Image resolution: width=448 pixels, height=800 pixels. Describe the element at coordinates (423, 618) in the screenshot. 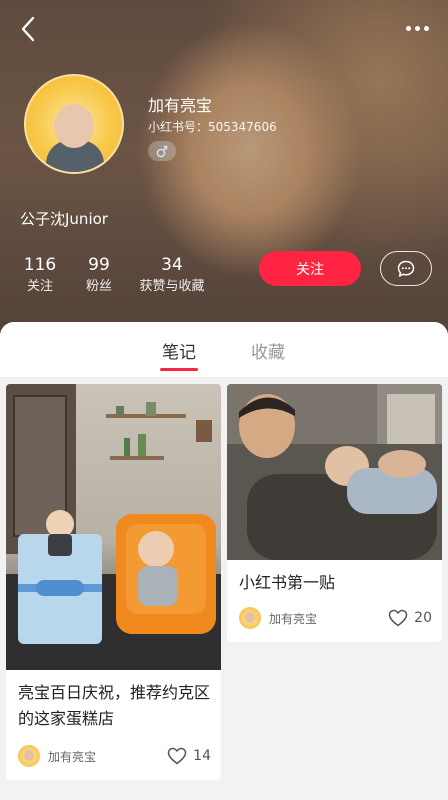

I see `like-count: 20` at that location.